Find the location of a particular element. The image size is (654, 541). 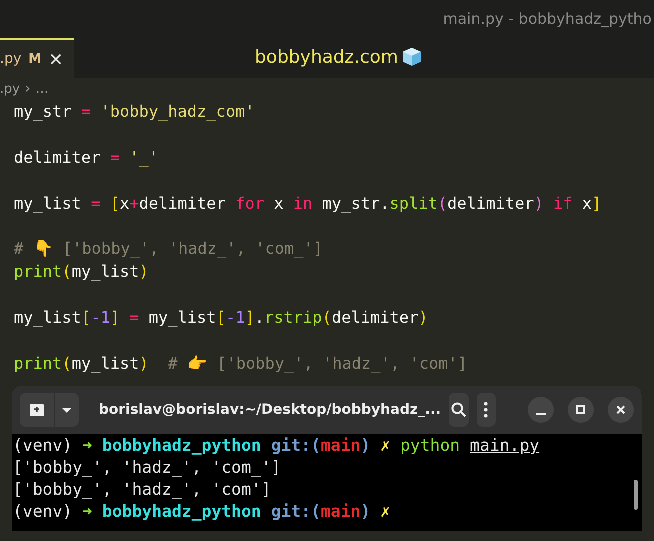

terminal-line: ['bobby_', 'hadz_', 'com'] is located at coordinates (142, 490).